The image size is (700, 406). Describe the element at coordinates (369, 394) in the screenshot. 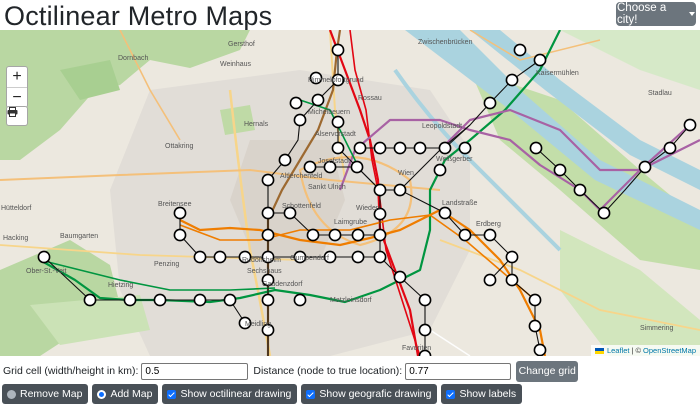

I see `show-geographic-toggle: Show geografic drawing` at that location.